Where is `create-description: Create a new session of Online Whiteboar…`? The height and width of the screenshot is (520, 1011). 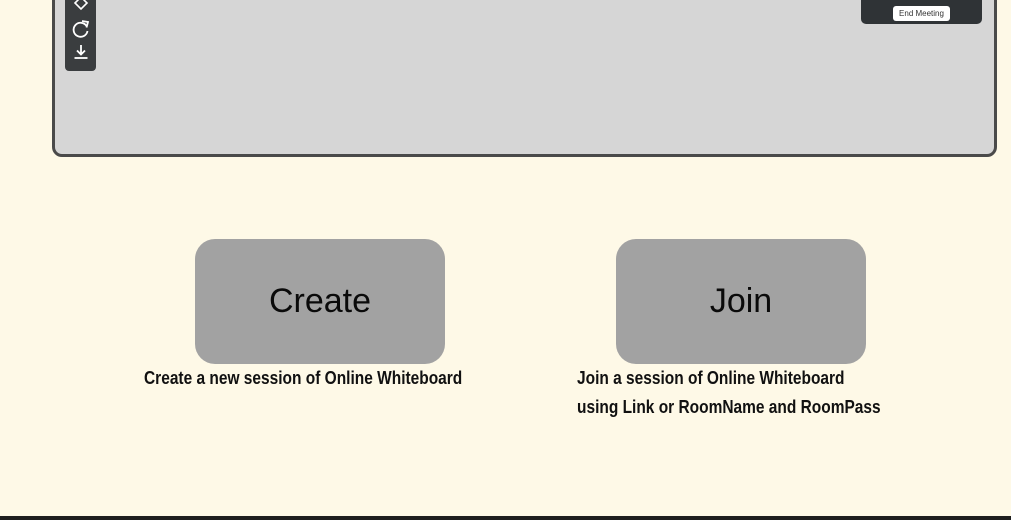 create-description: Create a new session of Online Whiteboar… is located at coordinates (303, 378).